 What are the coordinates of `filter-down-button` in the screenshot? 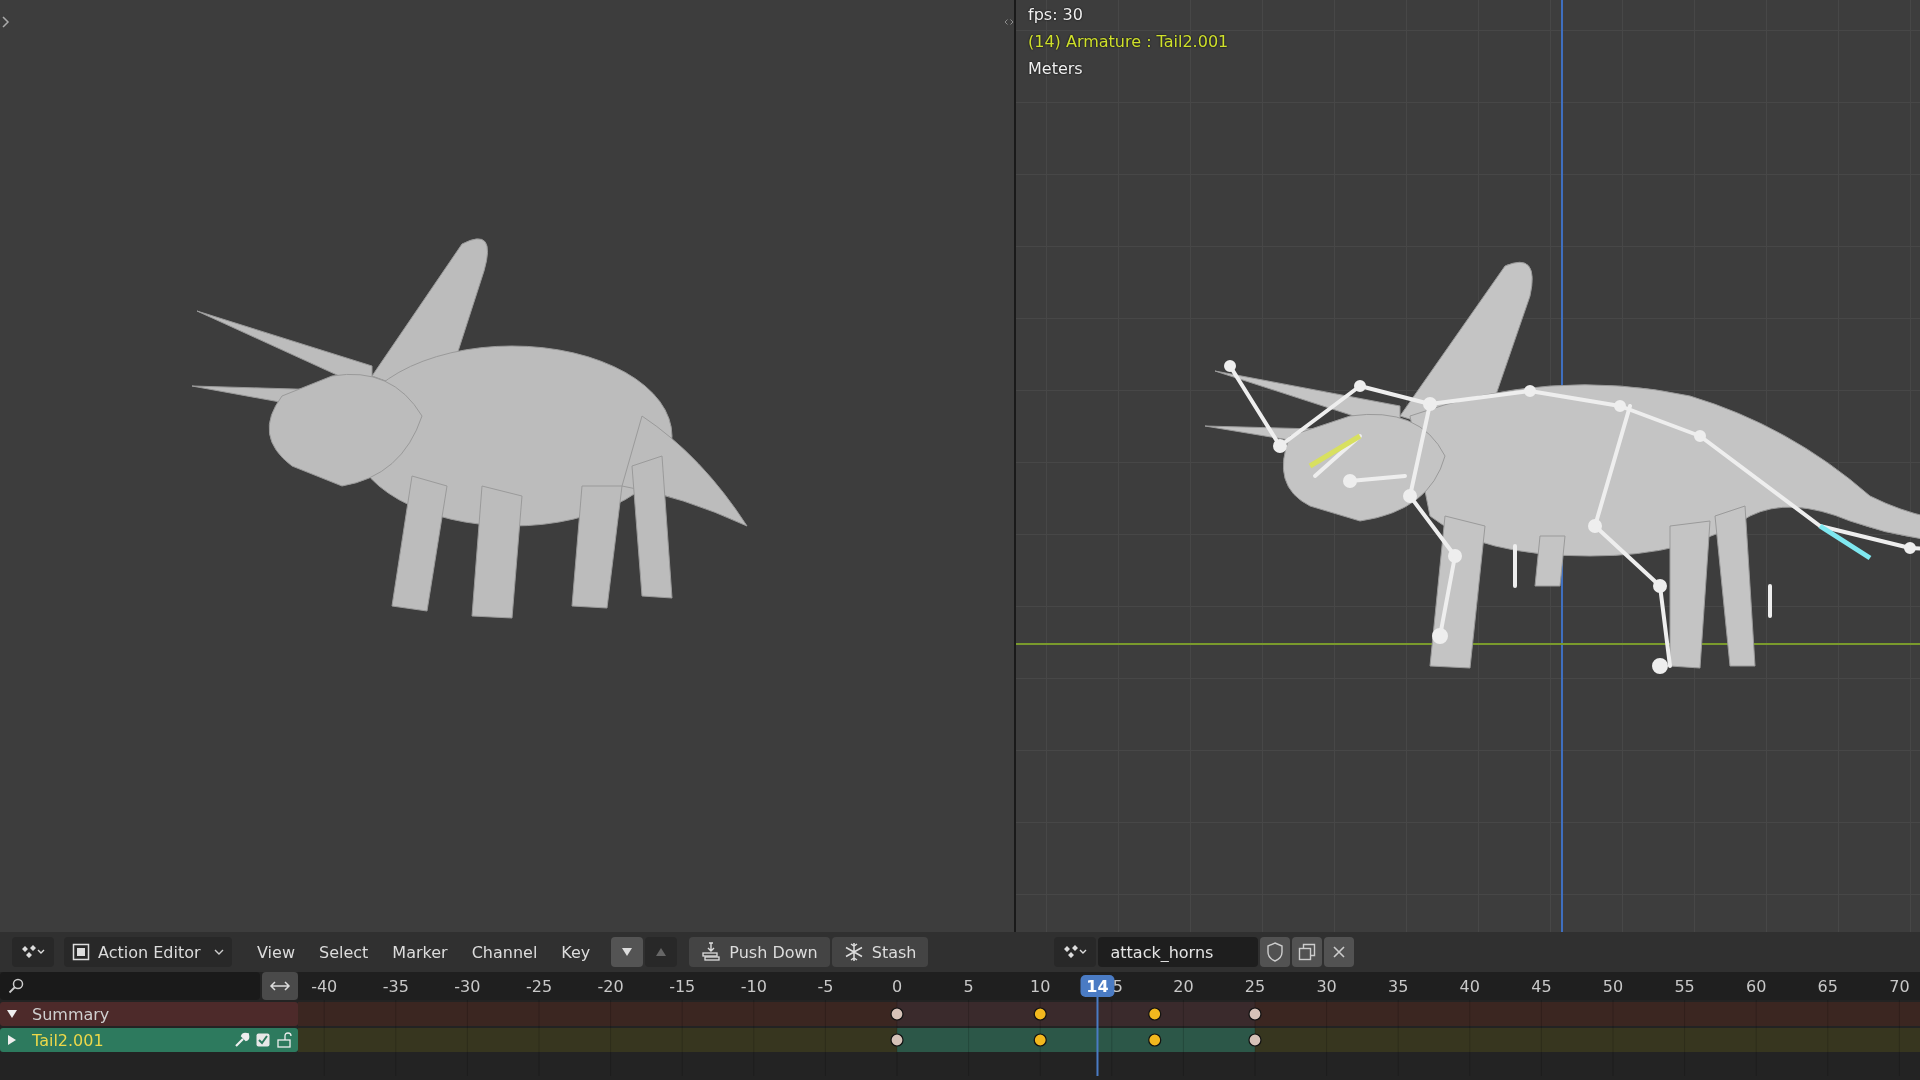 It's located at (627, 952).